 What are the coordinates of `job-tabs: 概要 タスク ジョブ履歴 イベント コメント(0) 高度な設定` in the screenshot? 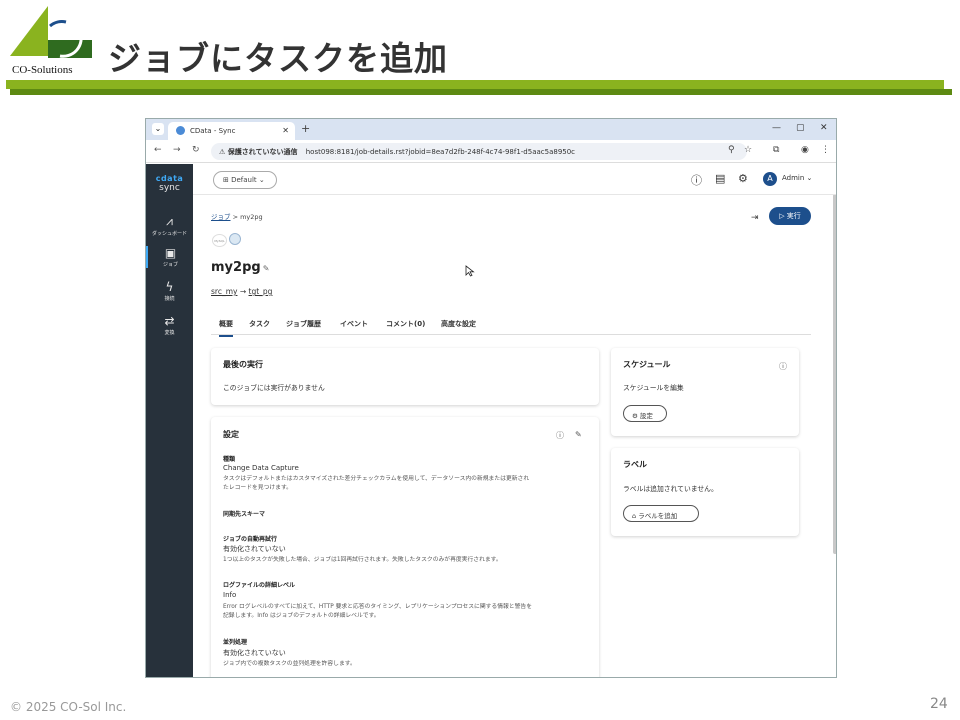 It's located at (511, 326).